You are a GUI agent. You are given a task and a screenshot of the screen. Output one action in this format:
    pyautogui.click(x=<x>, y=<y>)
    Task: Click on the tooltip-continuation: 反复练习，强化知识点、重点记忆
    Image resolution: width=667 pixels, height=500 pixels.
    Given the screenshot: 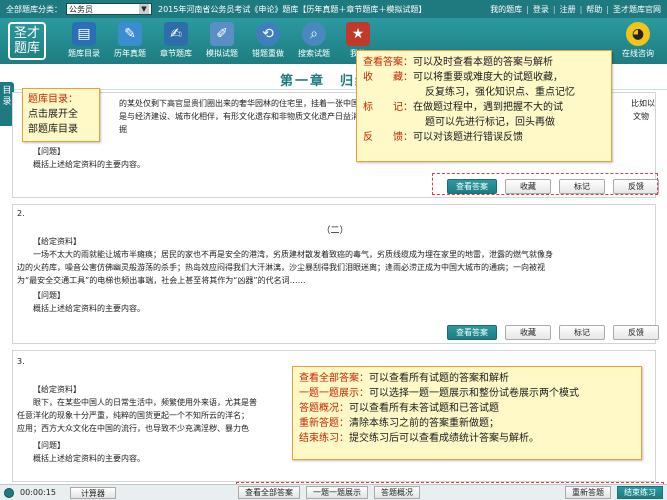 What is the action you would take?
    pyautogui.click(x=500, y=92)
    